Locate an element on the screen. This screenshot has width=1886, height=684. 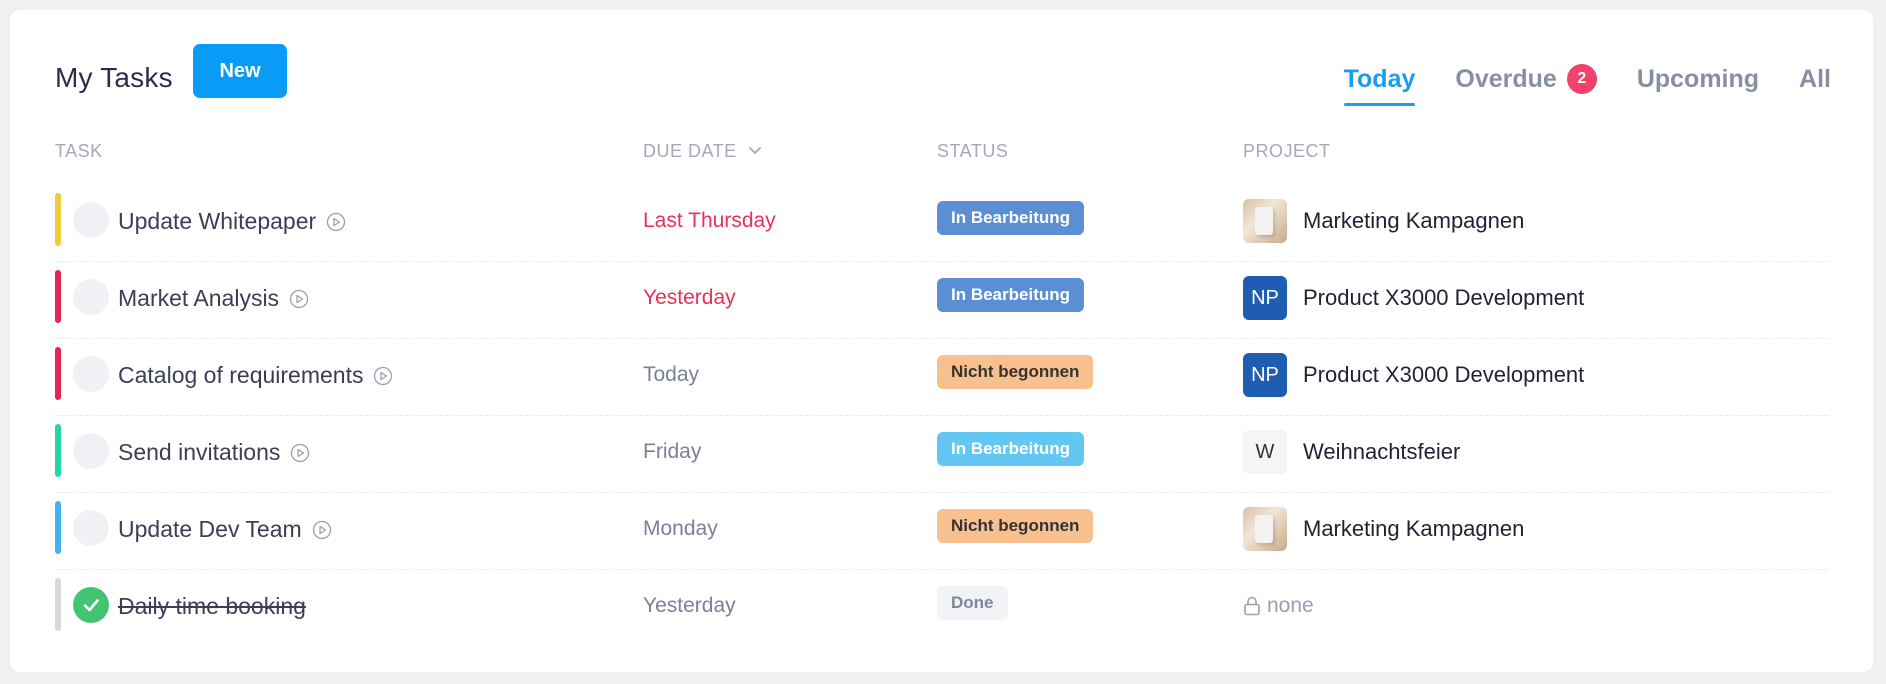
due-date: Last Thursday is located at coordinates (709, 220).